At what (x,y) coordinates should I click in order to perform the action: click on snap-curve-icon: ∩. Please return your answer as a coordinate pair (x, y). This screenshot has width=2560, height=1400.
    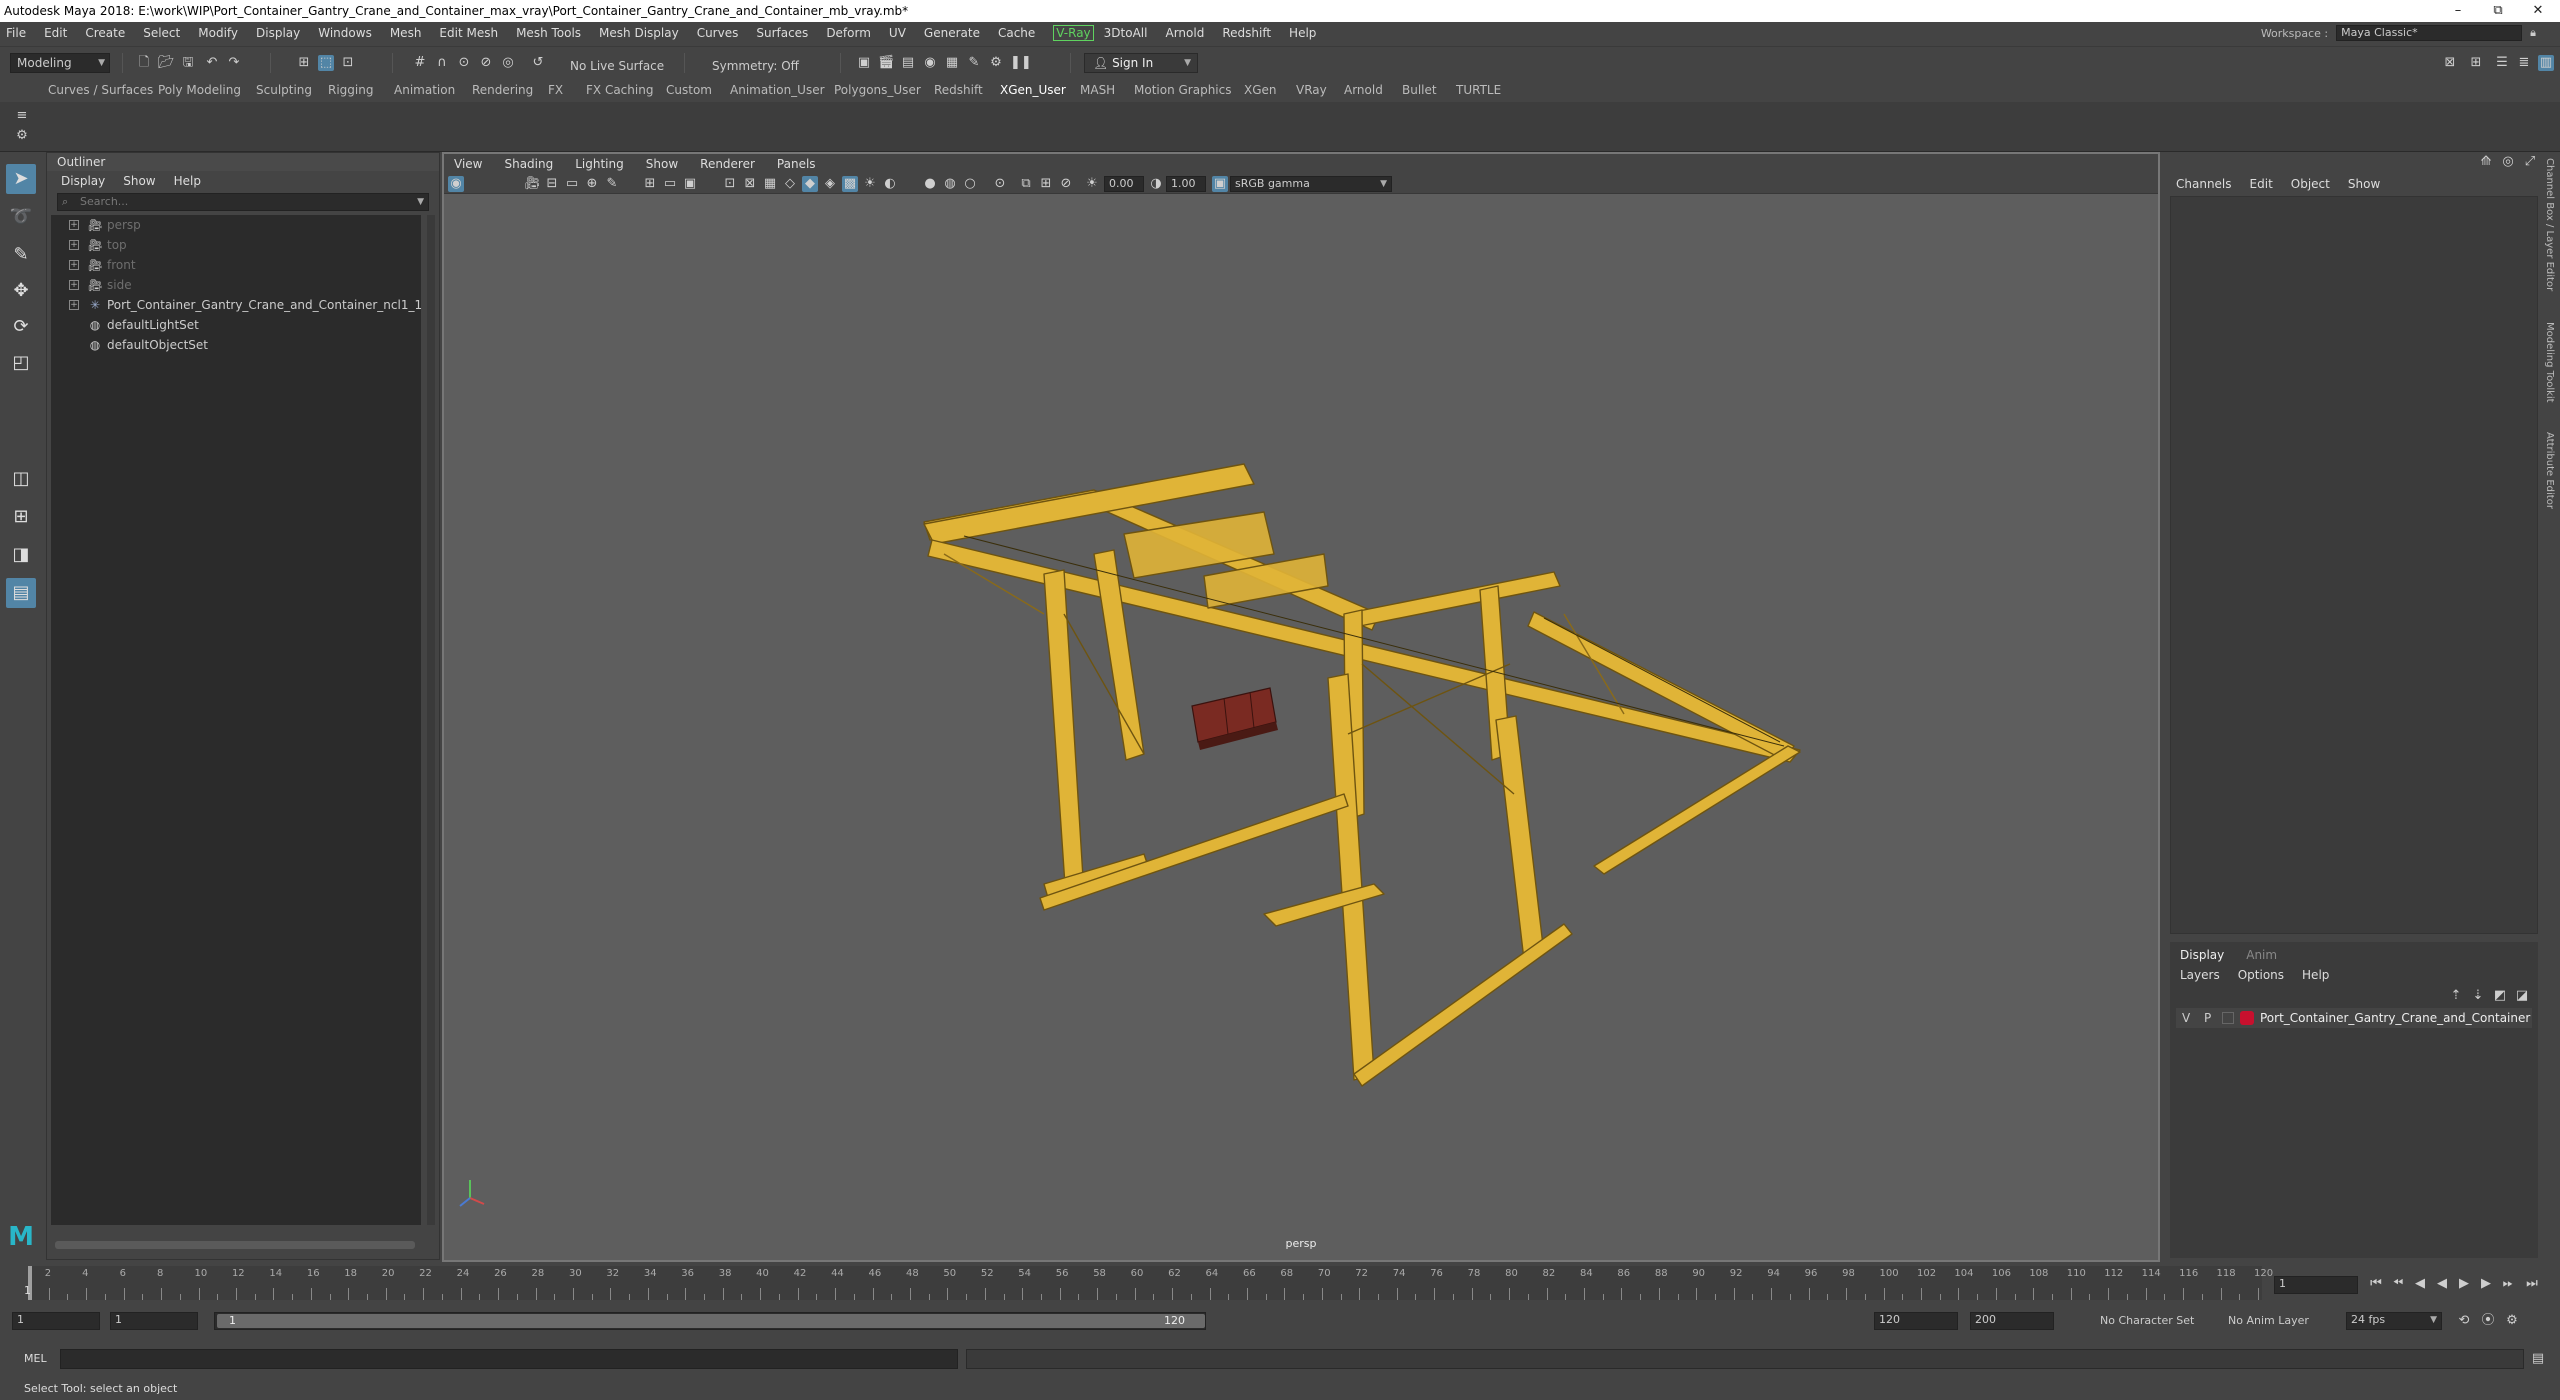
    Looking at the image, I should click on (442, 63).